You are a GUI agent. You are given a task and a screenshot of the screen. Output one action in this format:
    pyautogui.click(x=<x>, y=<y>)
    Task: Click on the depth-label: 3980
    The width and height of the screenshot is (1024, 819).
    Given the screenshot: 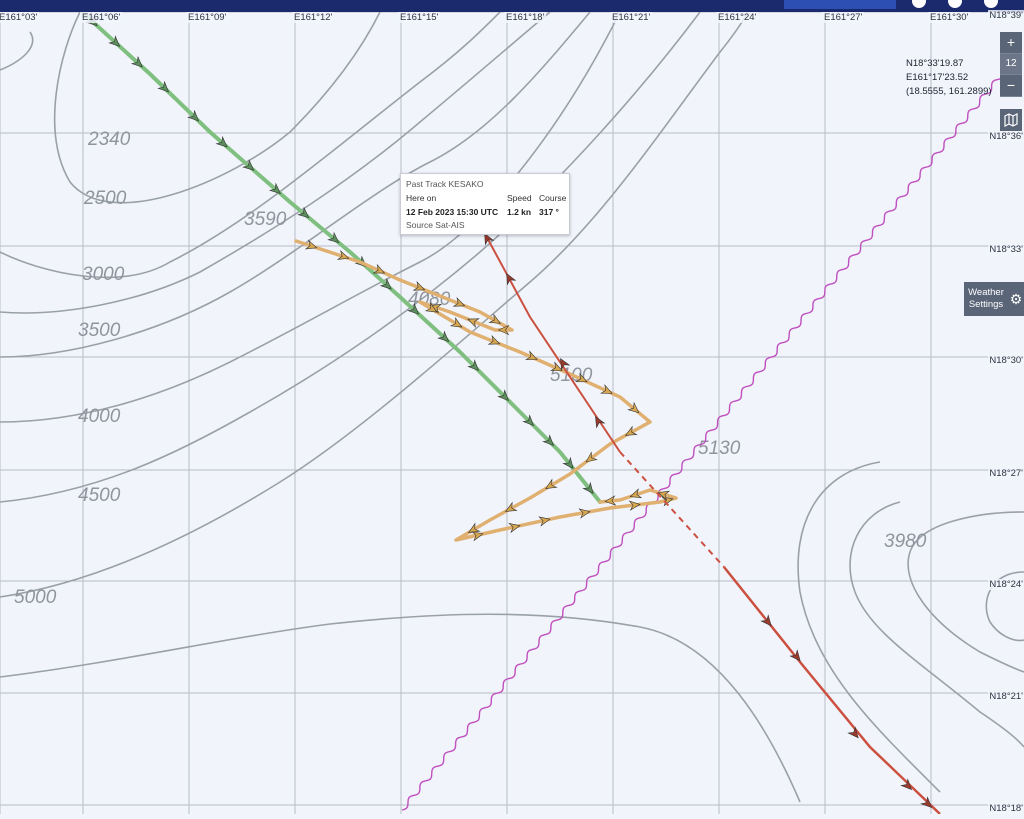 What is the action you would take?
    pyautogui.click(x=905, y=541)
    